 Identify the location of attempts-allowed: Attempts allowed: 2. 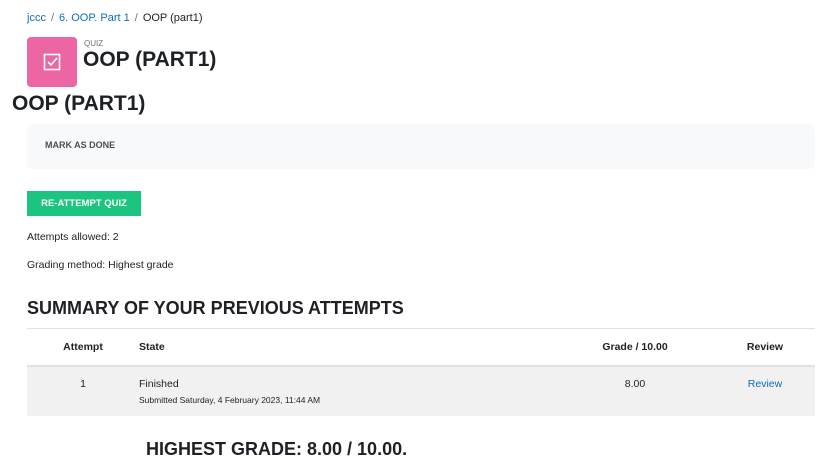
(73, 237).